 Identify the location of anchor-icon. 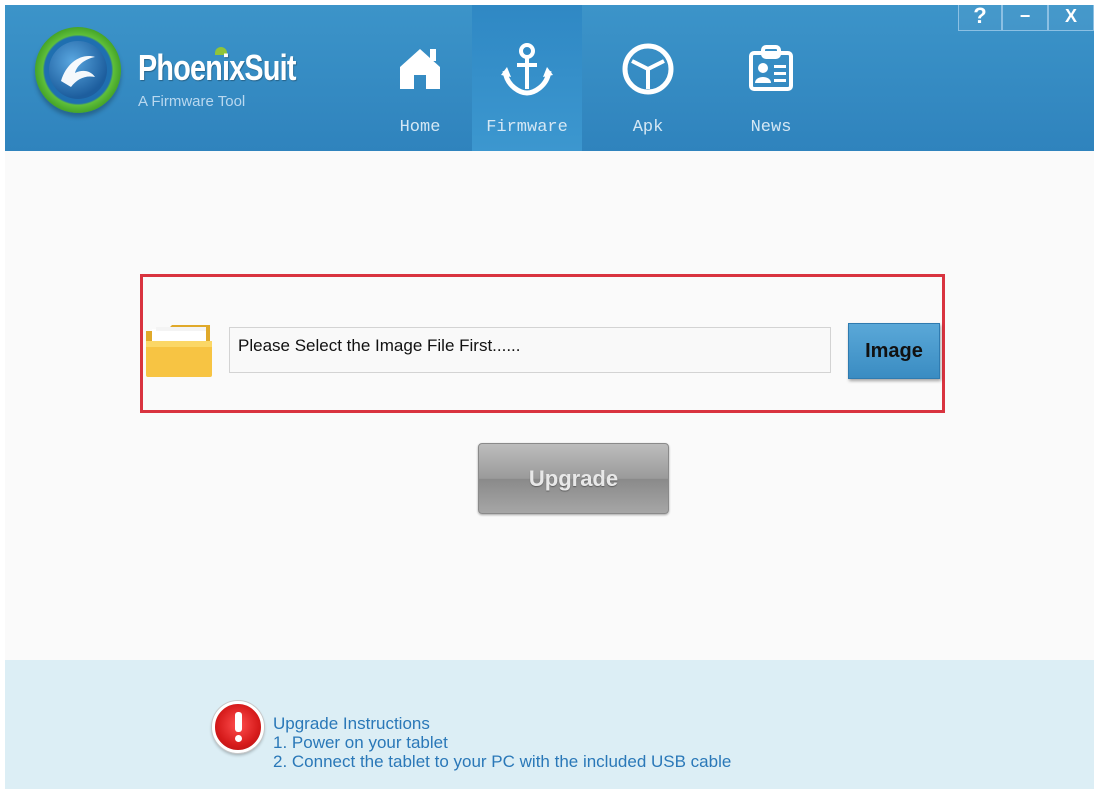
(527, 69).